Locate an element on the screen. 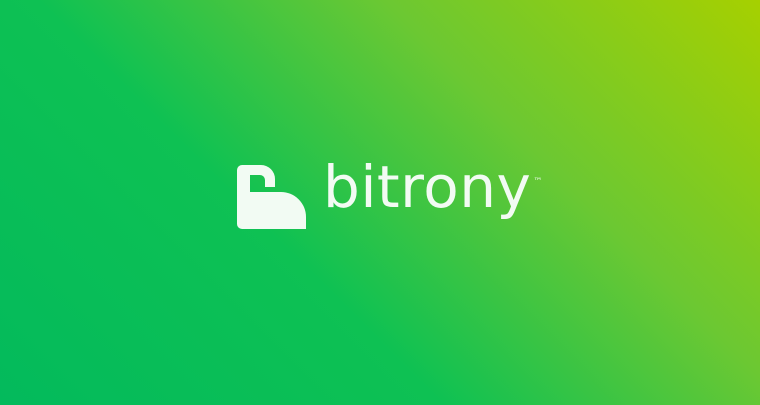 This screenshot has height=405, width=760. bitrony-logo: bitrony ™ is located at coordinates (390, 193).